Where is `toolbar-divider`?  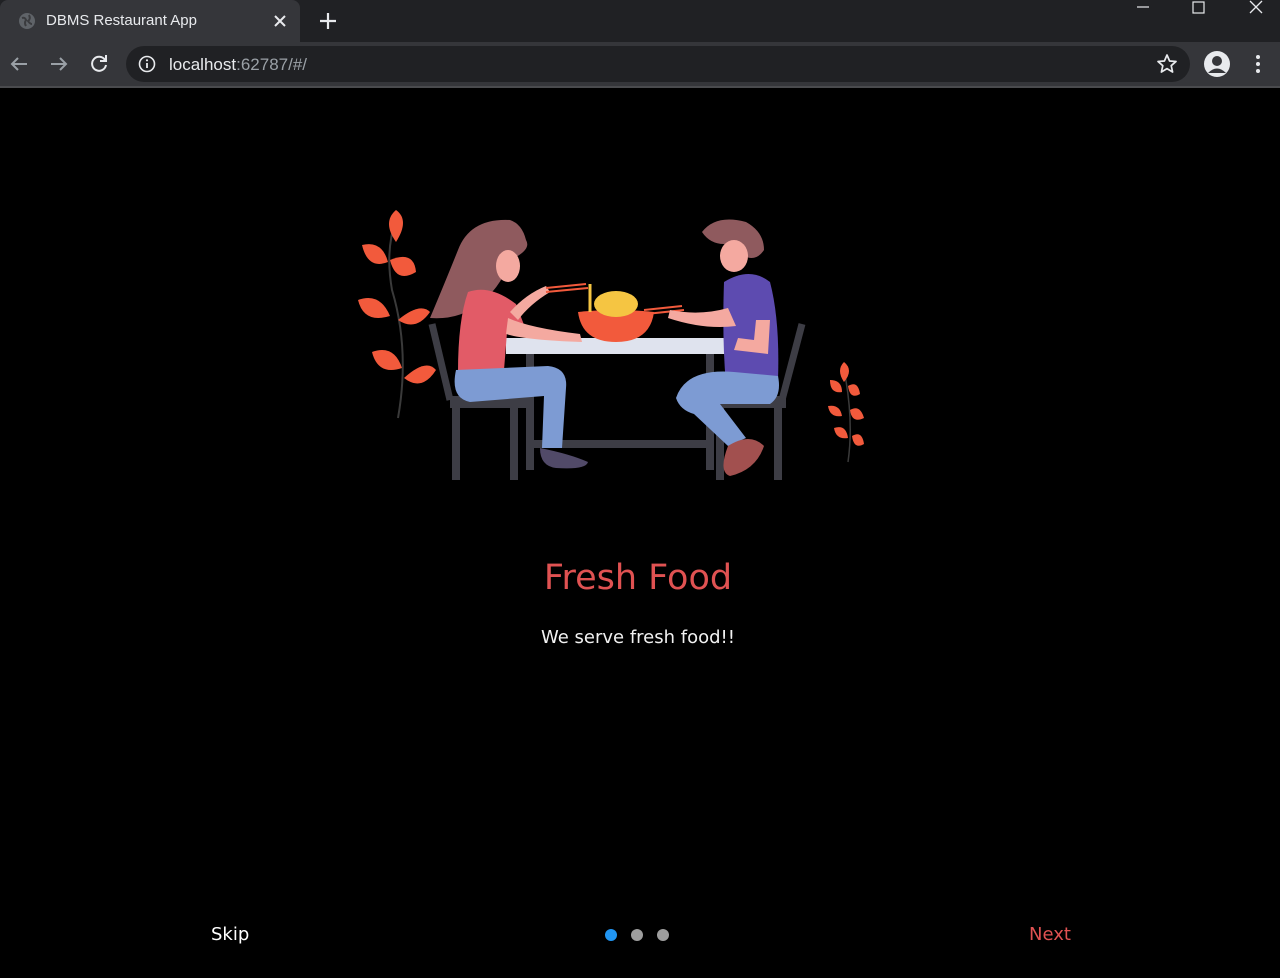 toolbar-divider is located at coordinates (640, 87).